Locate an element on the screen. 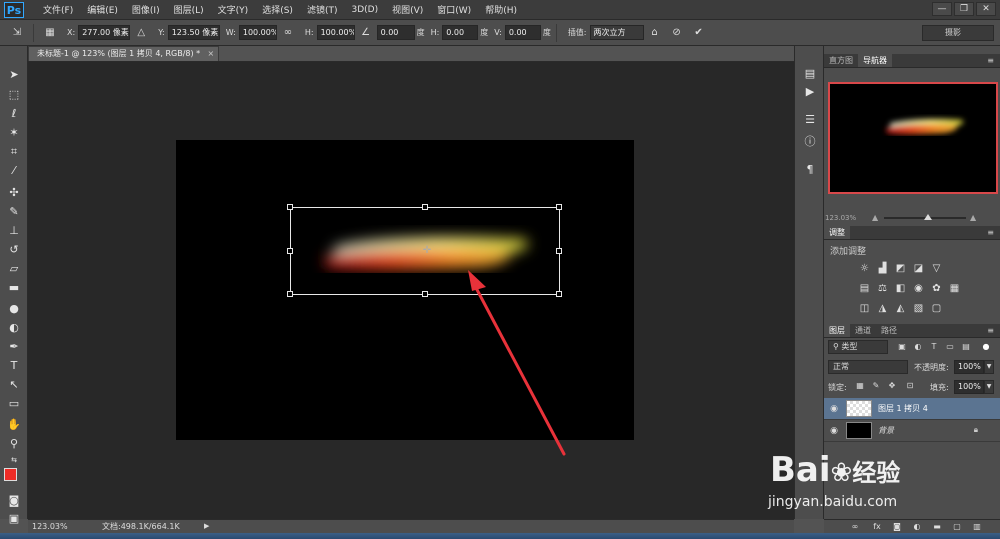 The height and width of the screenshot is (539, 1000). link-icon: ∞ is located at coordinates (288, 33).